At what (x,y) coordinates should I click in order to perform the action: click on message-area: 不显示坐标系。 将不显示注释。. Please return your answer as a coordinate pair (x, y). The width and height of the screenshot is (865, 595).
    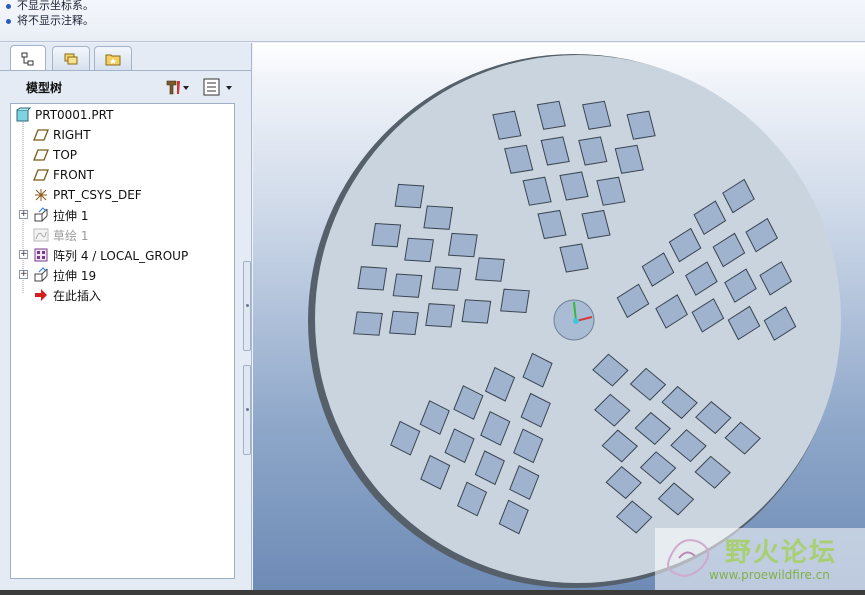
    Looking at the image, I should click on (432, 21).